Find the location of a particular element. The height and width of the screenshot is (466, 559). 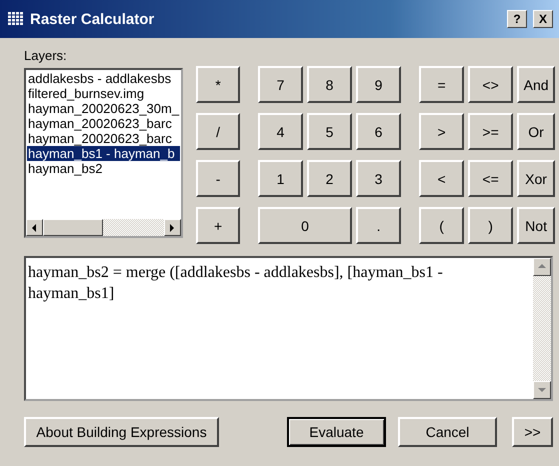

keypad-key: 6 is located at coordinates (379, 131).